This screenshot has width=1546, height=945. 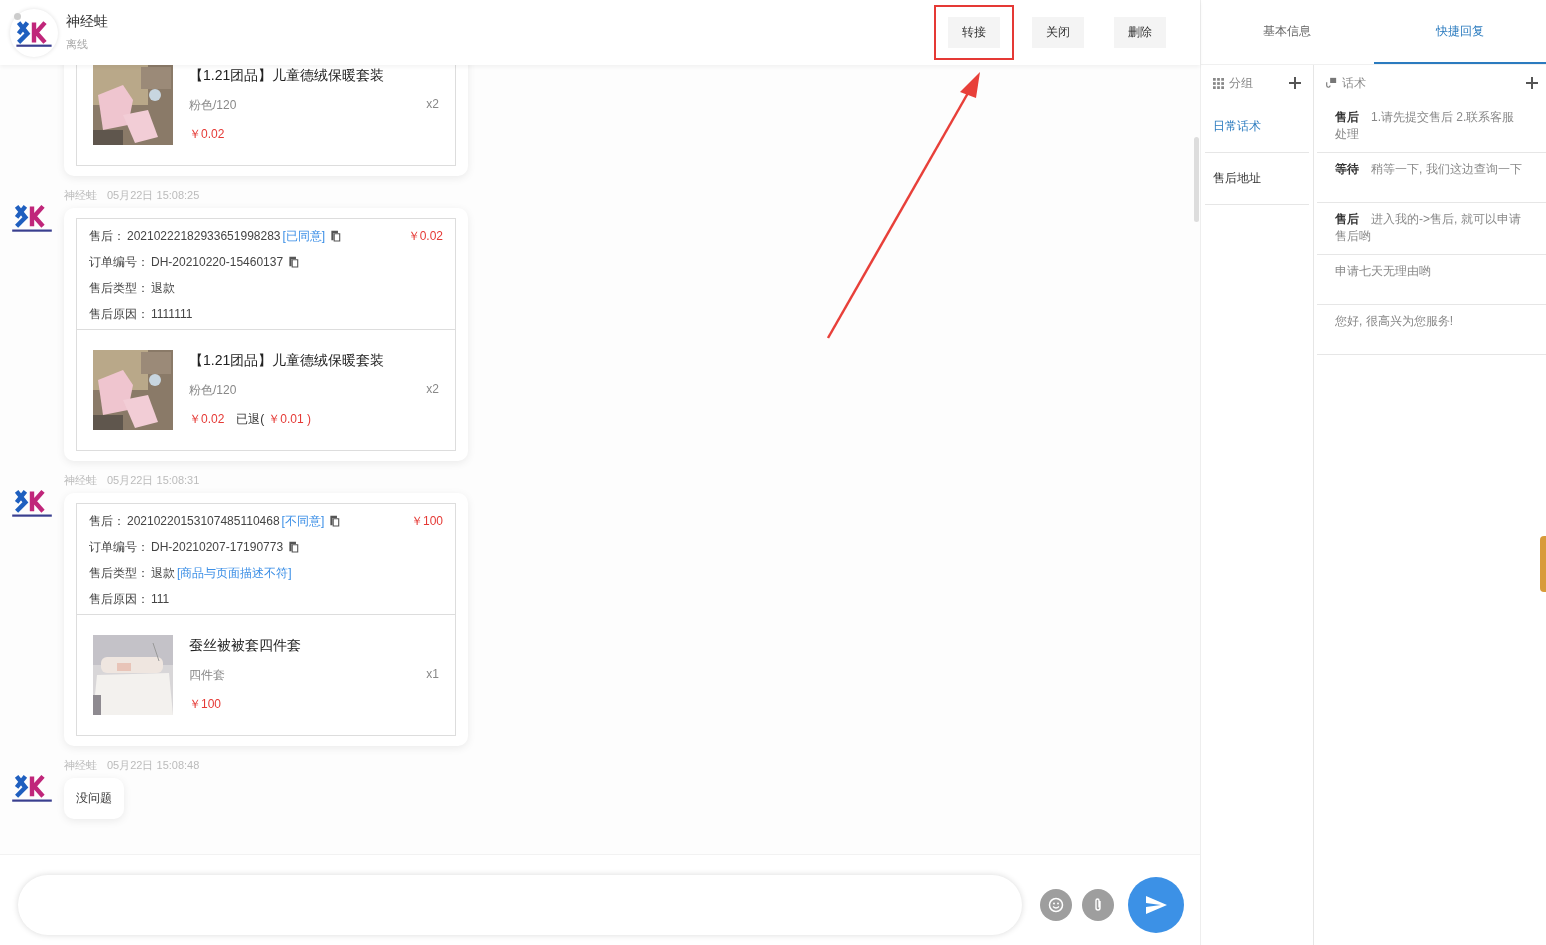 What do you see at coordinates (426, 521) in the screenshot?
I see `aftersale-amount: ￥100` at bounding box center [426, 521].